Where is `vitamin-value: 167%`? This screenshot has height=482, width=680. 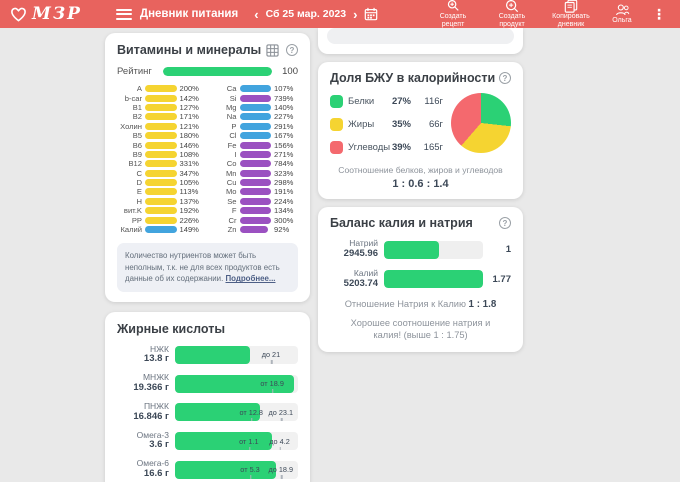 vitamin-value: 167% is located at coordinates (284, 136).